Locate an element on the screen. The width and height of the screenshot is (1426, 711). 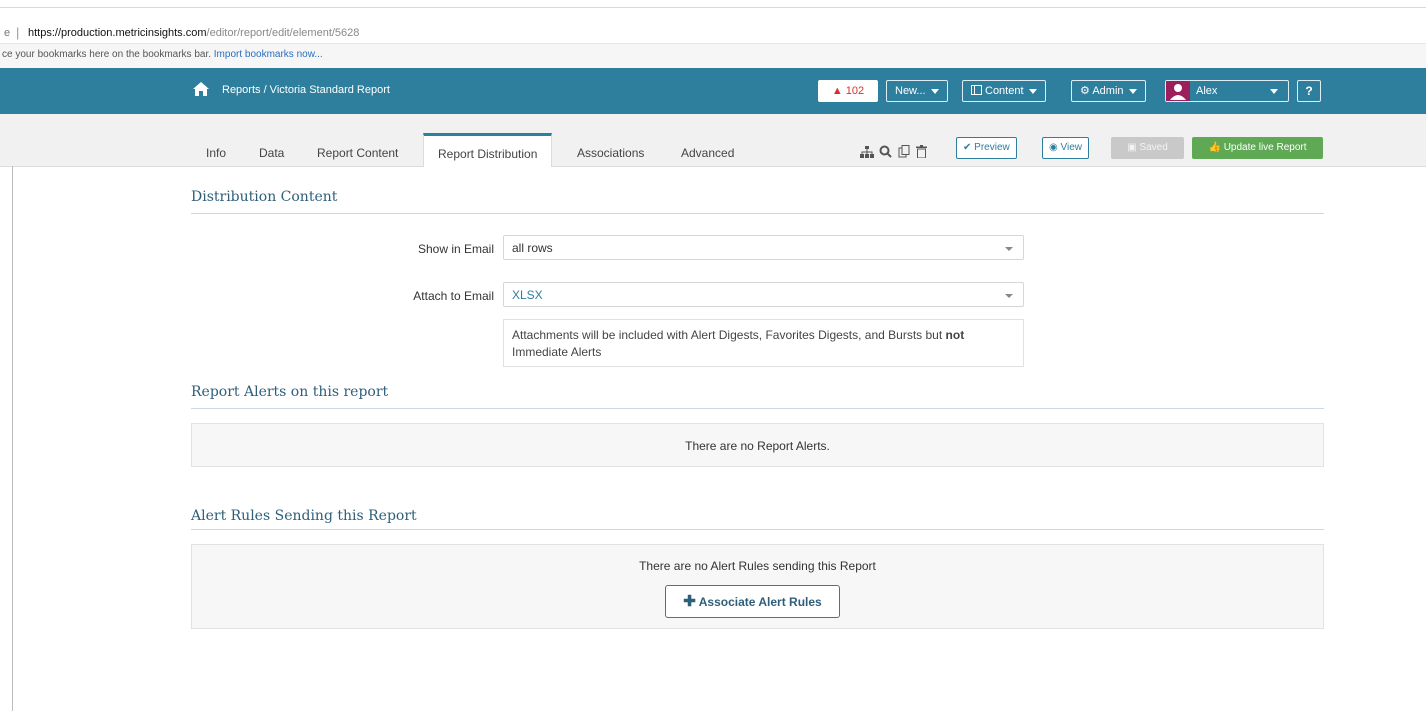
home-icon is located at coordinates (201, 89).